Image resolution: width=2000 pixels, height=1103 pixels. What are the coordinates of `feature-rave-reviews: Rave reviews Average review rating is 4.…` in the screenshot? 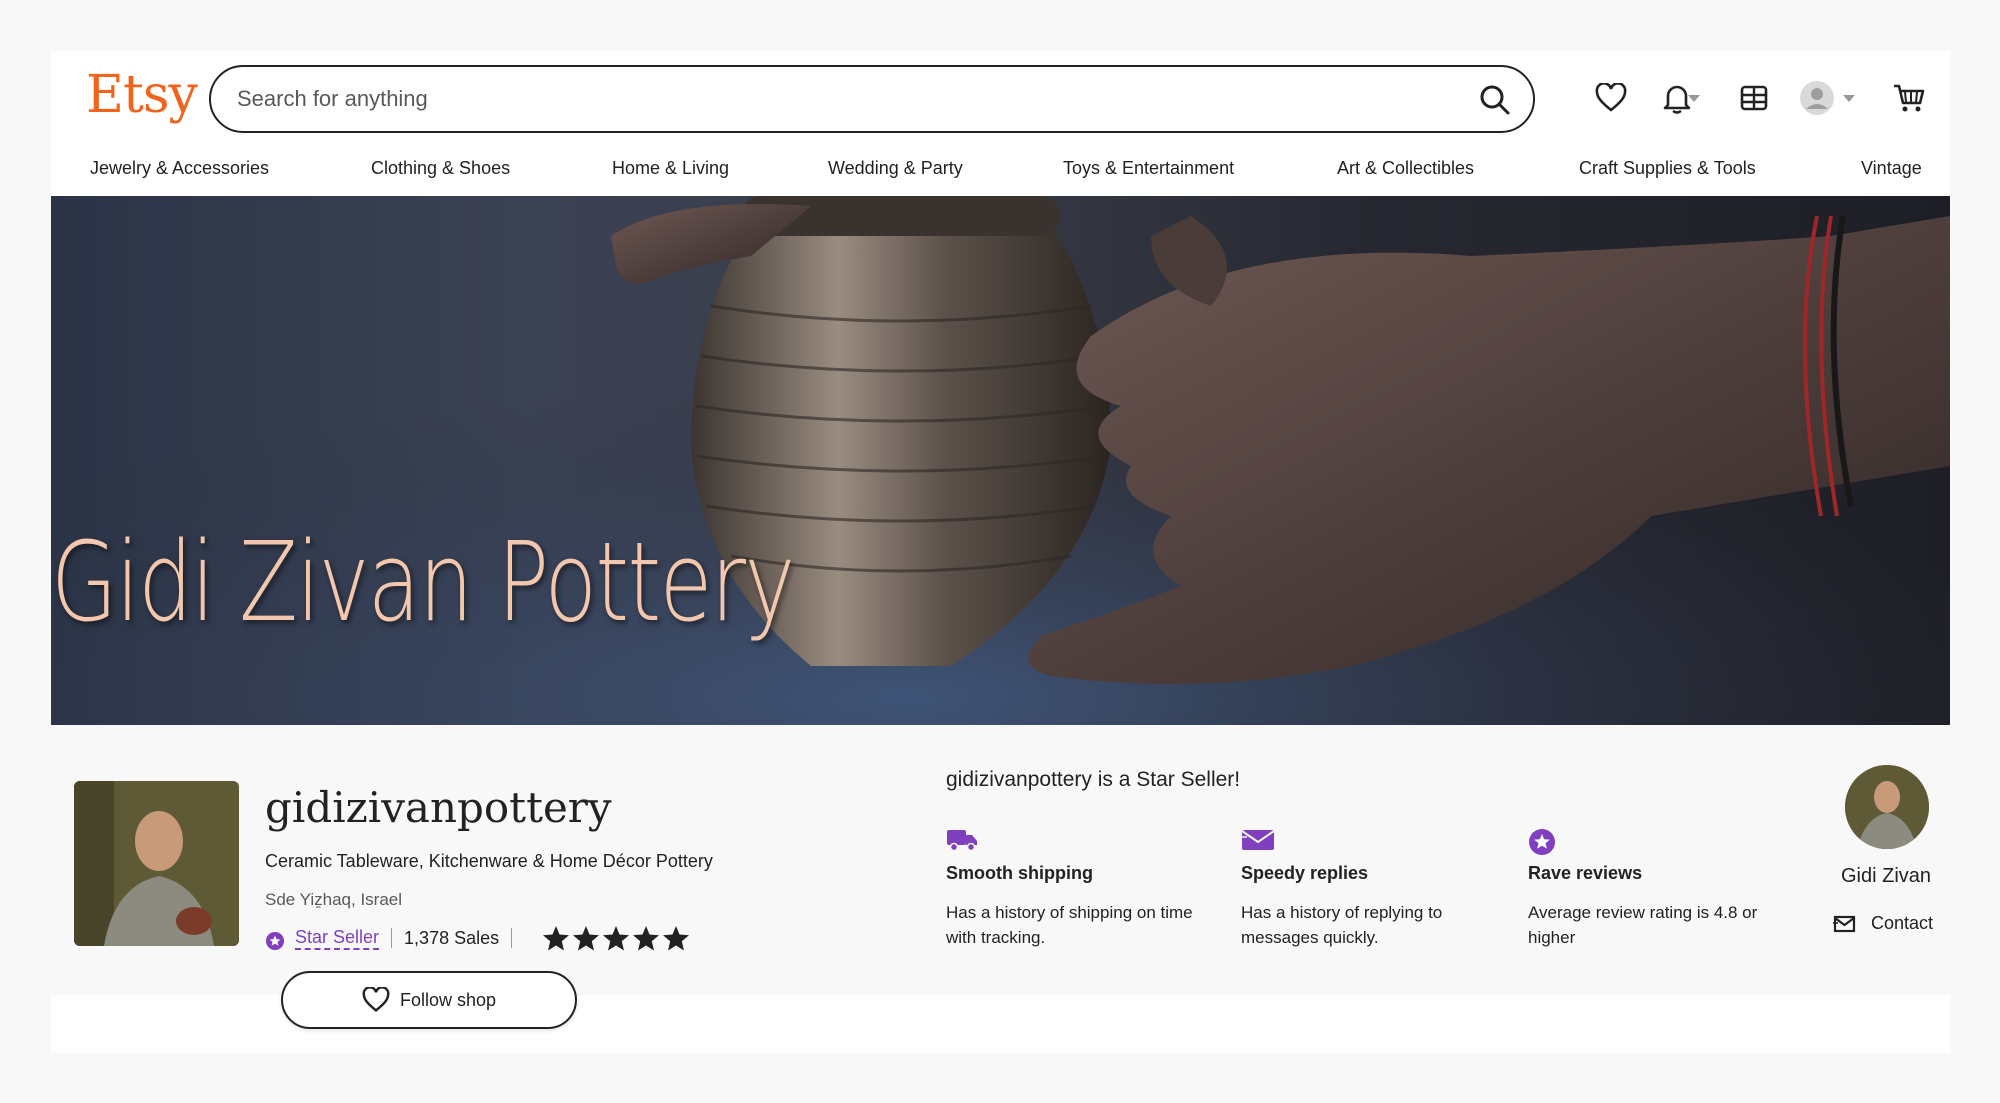 It's located at (1663, 888).